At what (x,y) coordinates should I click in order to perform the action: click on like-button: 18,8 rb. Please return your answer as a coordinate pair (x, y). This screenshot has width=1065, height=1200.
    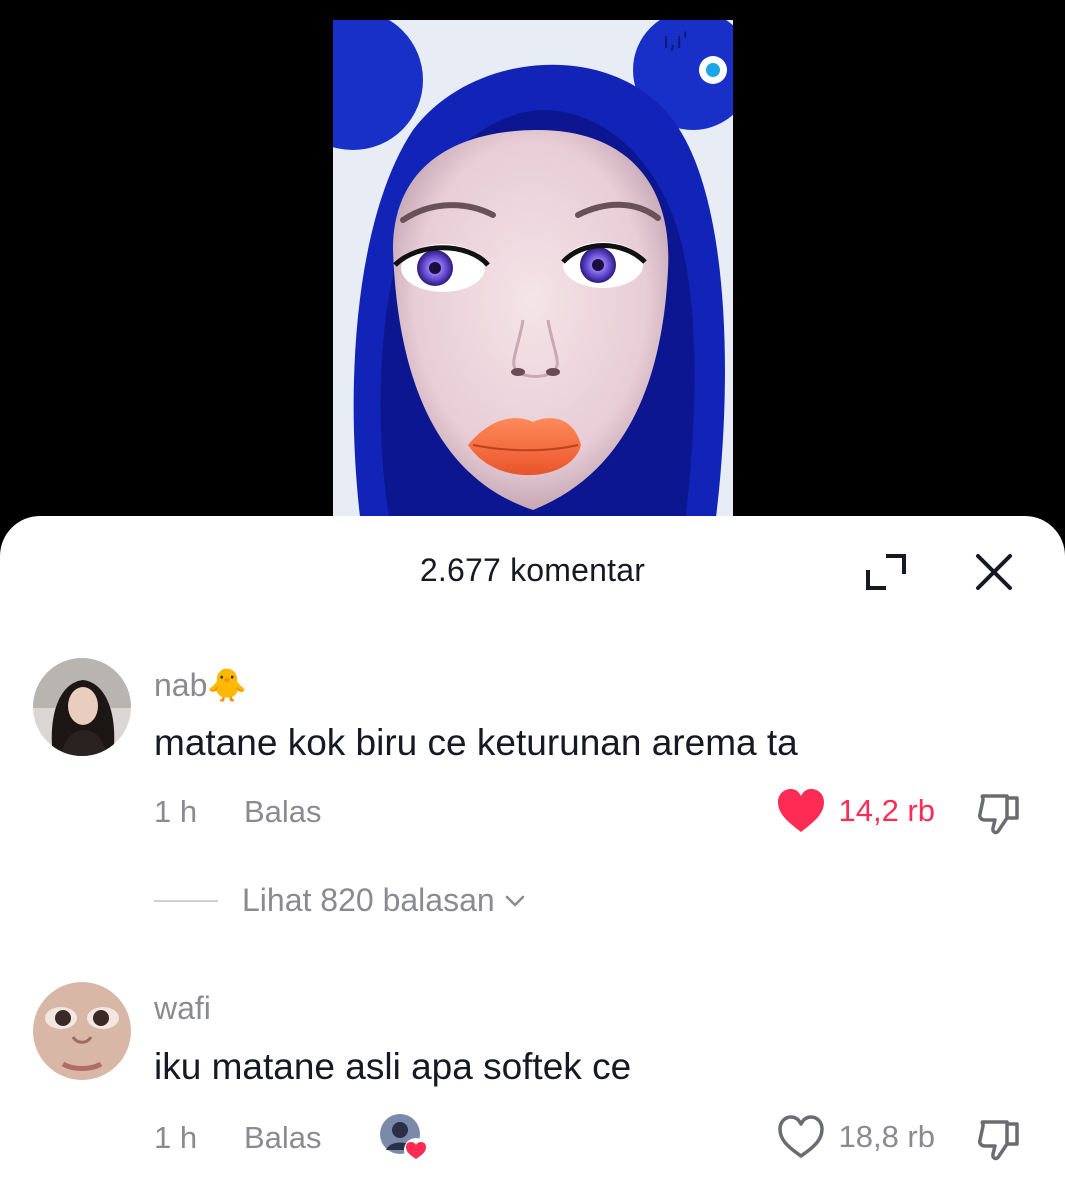
    Looking at the image, I should click on (855, 1137).